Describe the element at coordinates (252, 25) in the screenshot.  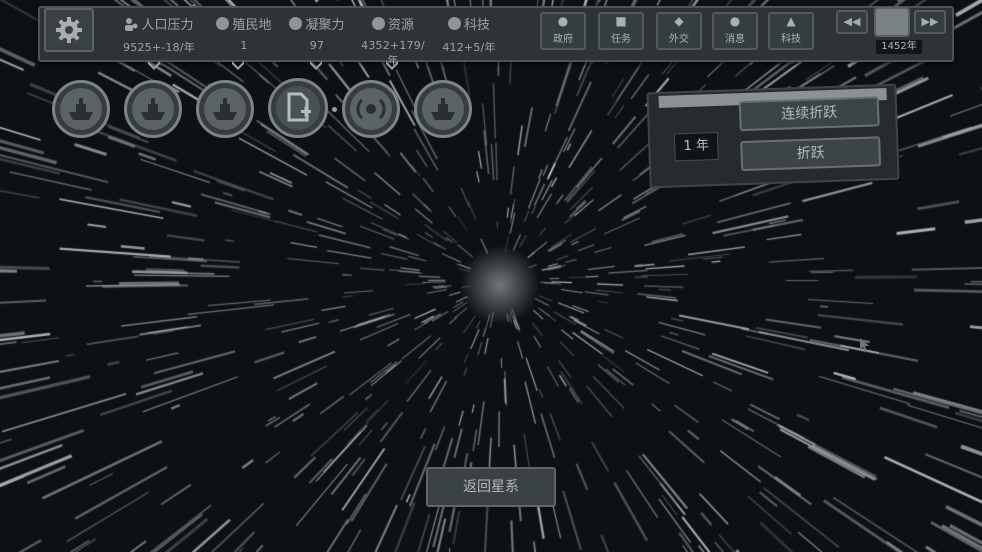
I see `stat-label: 殖民地` at that location.